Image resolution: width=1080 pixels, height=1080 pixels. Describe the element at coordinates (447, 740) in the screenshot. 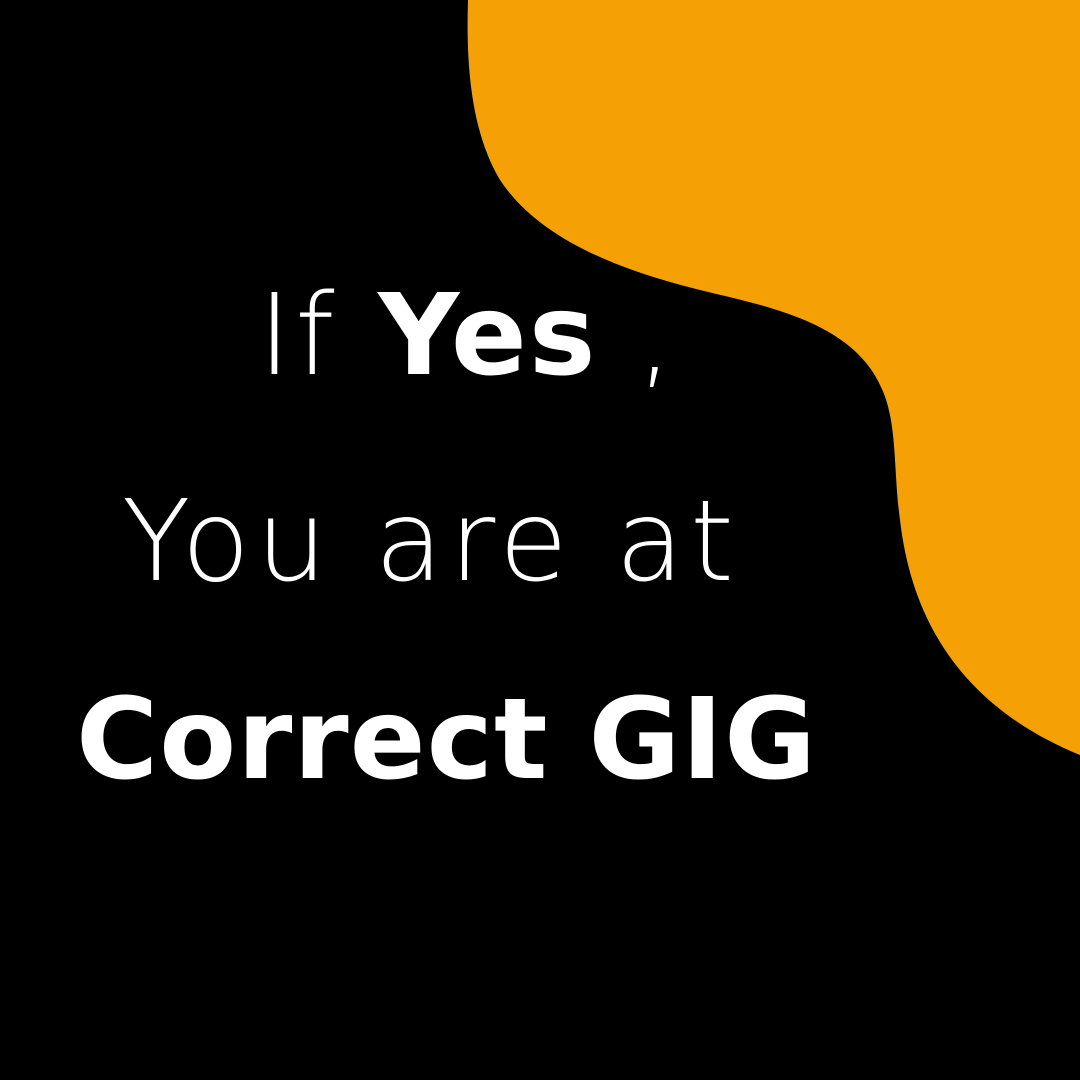

I see `headline-line-3: Correct GIG` at that location.